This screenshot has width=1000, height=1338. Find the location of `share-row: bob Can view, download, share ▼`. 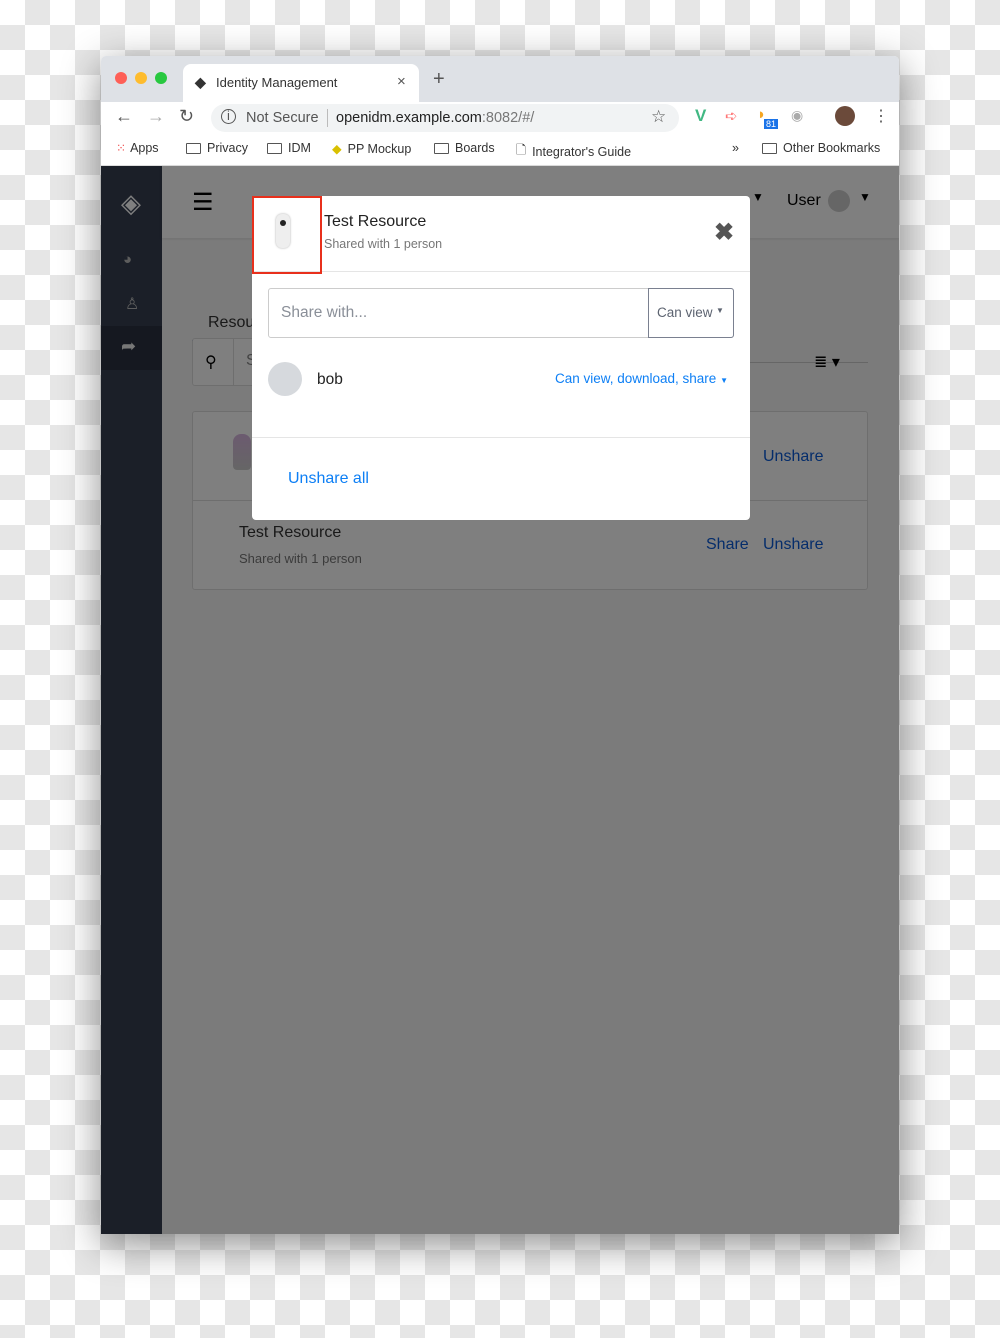

share-row: bob Can view, download, share ▼ is located at coordinates (501, 380).